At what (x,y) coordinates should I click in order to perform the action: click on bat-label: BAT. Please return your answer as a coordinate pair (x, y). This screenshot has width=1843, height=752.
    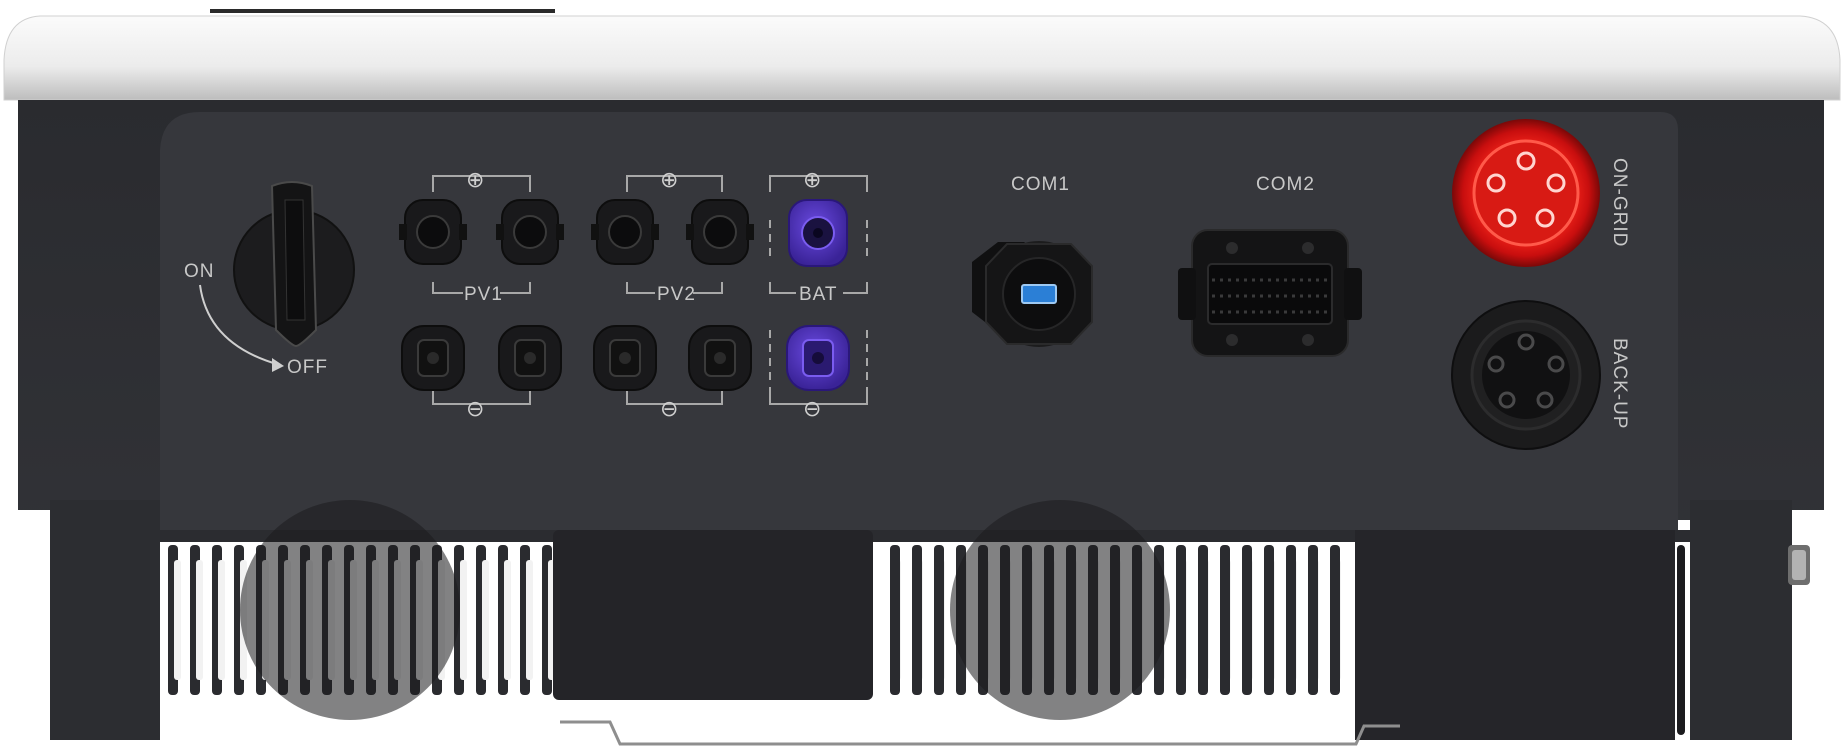
    Looking at the image, I should click on (818, 294).